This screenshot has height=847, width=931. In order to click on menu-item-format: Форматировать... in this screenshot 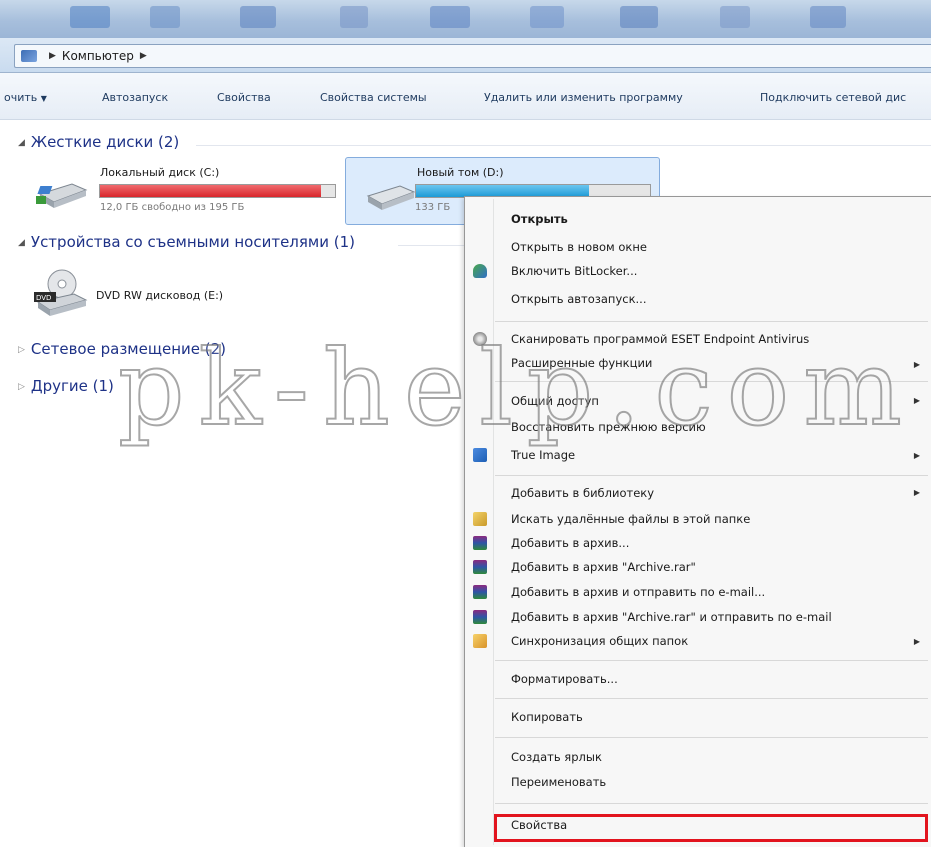, I will do `click(564, 679)`.